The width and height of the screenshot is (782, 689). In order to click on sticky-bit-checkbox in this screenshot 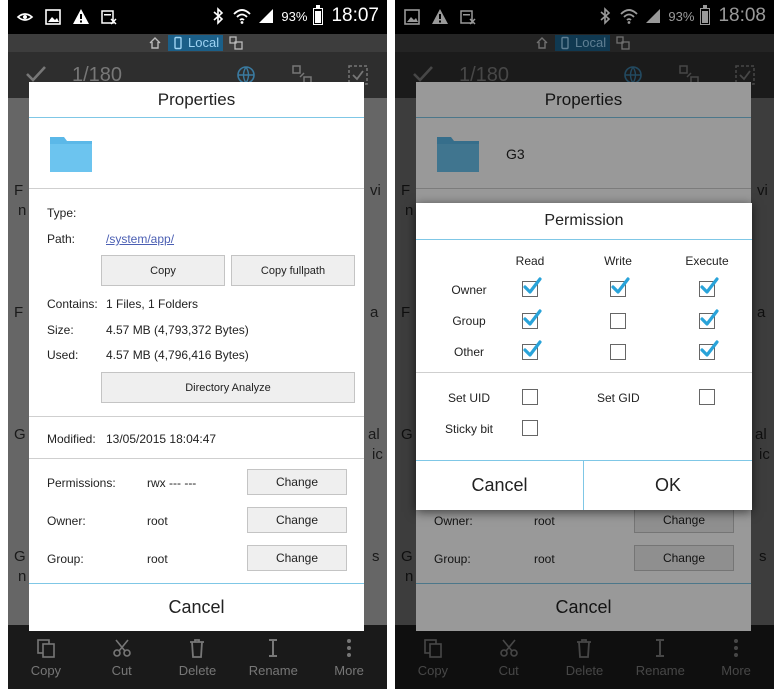, I will do `click(530, 428)`.